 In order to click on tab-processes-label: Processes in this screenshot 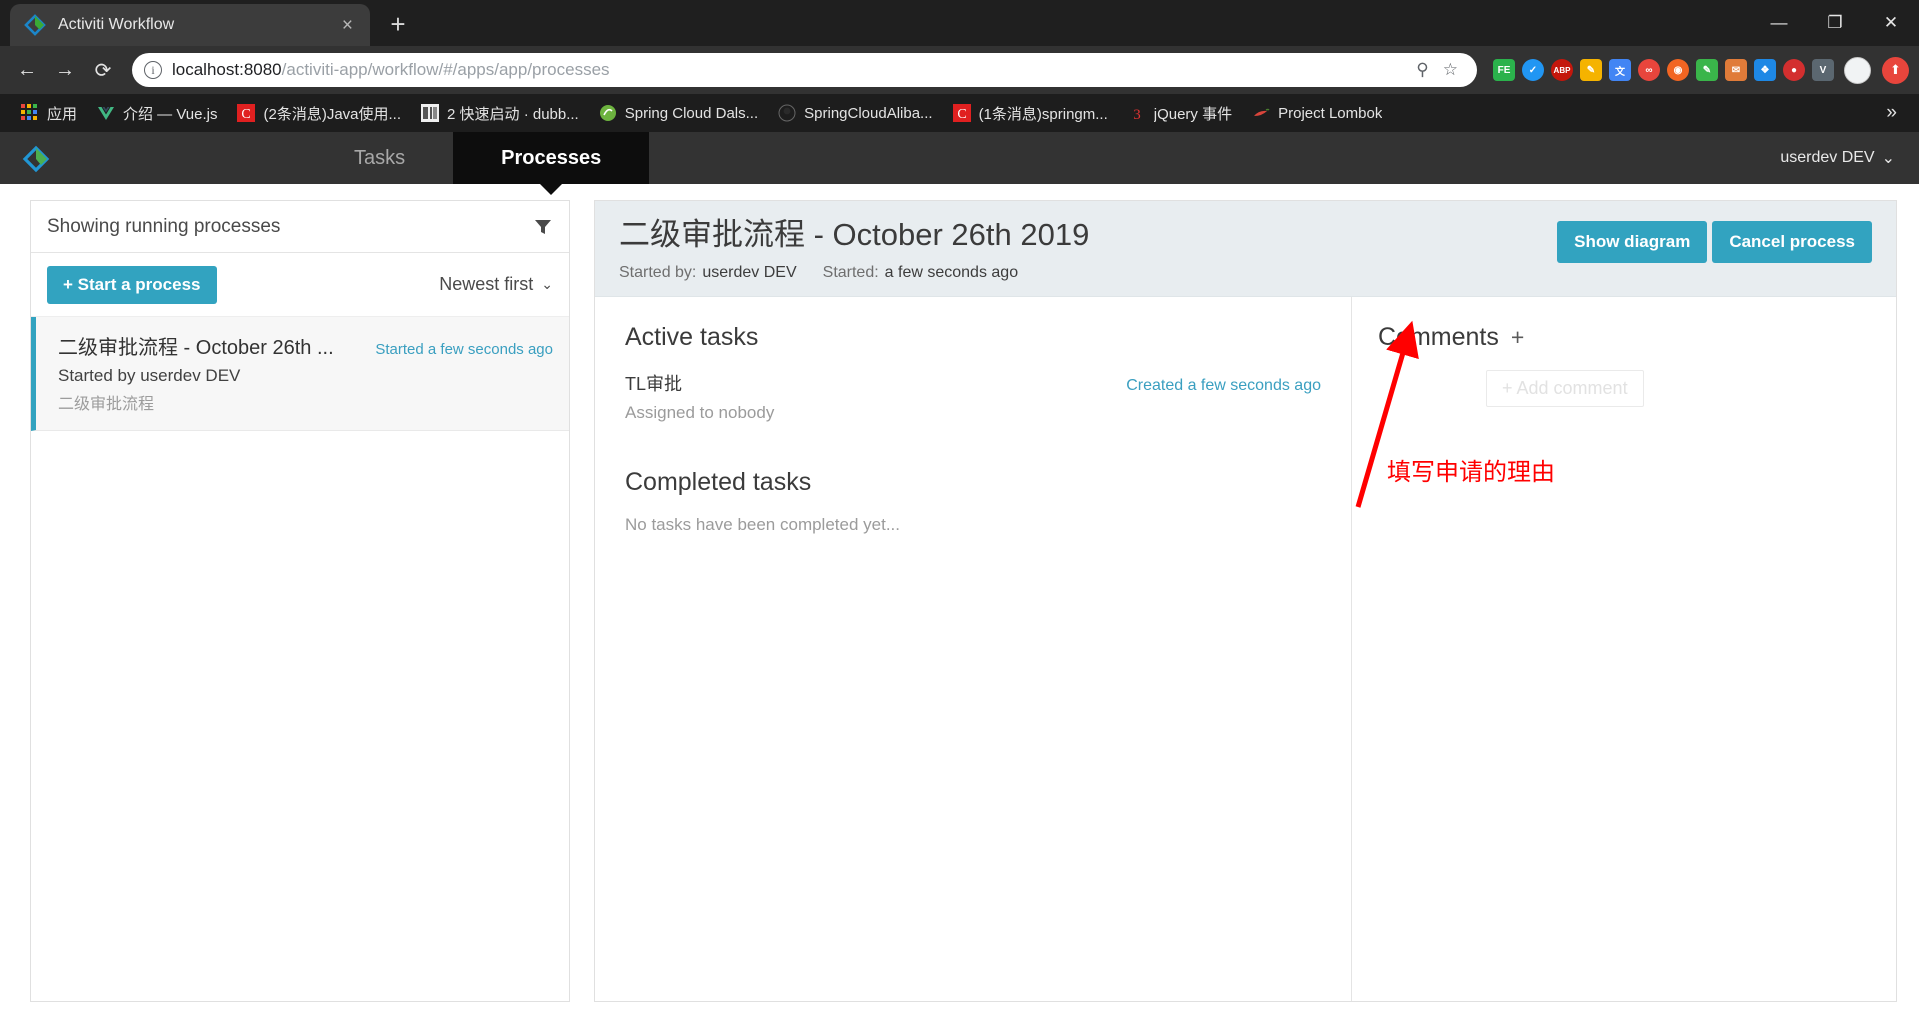, I will do `click(551, 157)`.